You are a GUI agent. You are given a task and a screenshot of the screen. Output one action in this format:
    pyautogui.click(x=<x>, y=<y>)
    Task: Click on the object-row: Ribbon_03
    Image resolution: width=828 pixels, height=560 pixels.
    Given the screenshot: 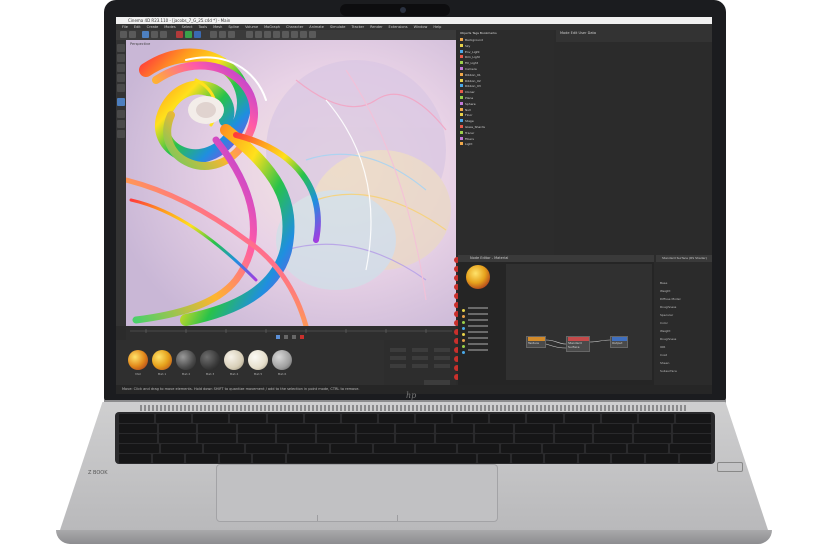 What is the action you would take?
    pyautogui.click(x=470, y=86)
    